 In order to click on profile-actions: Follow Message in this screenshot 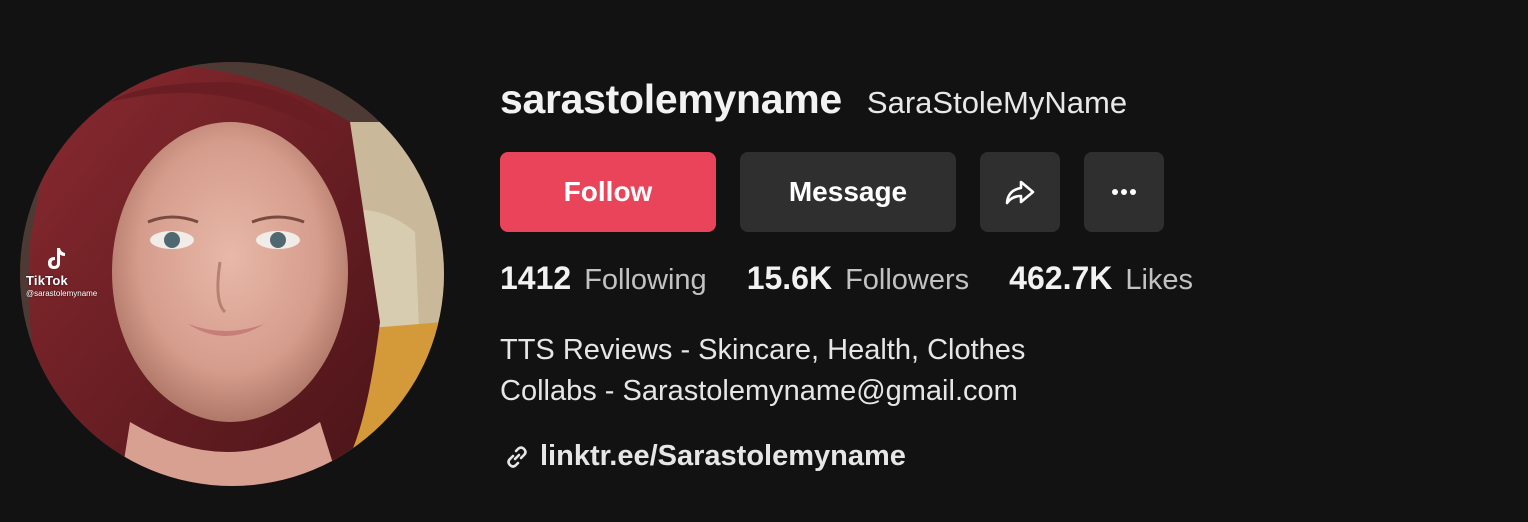, I will do `click(832, 192)`.